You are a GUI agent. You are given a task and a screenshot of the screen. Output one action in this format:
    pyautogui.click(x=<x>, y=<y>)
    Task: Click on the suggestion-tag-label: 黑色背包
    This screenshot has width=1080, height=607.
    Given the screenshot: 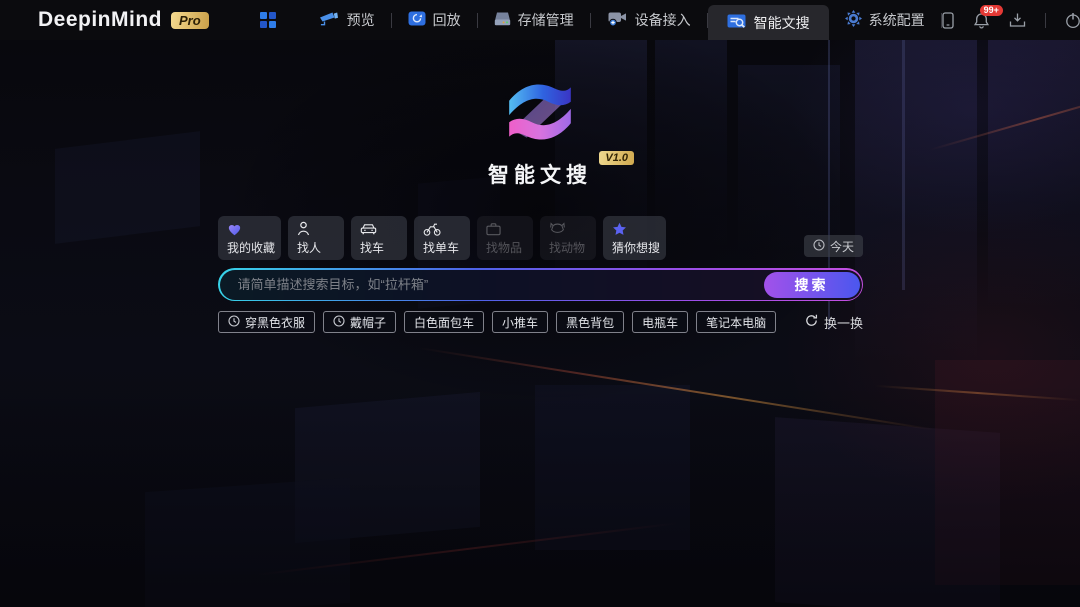 What is the action you would take?
    pyautogui.click(x=590, y=322)
    